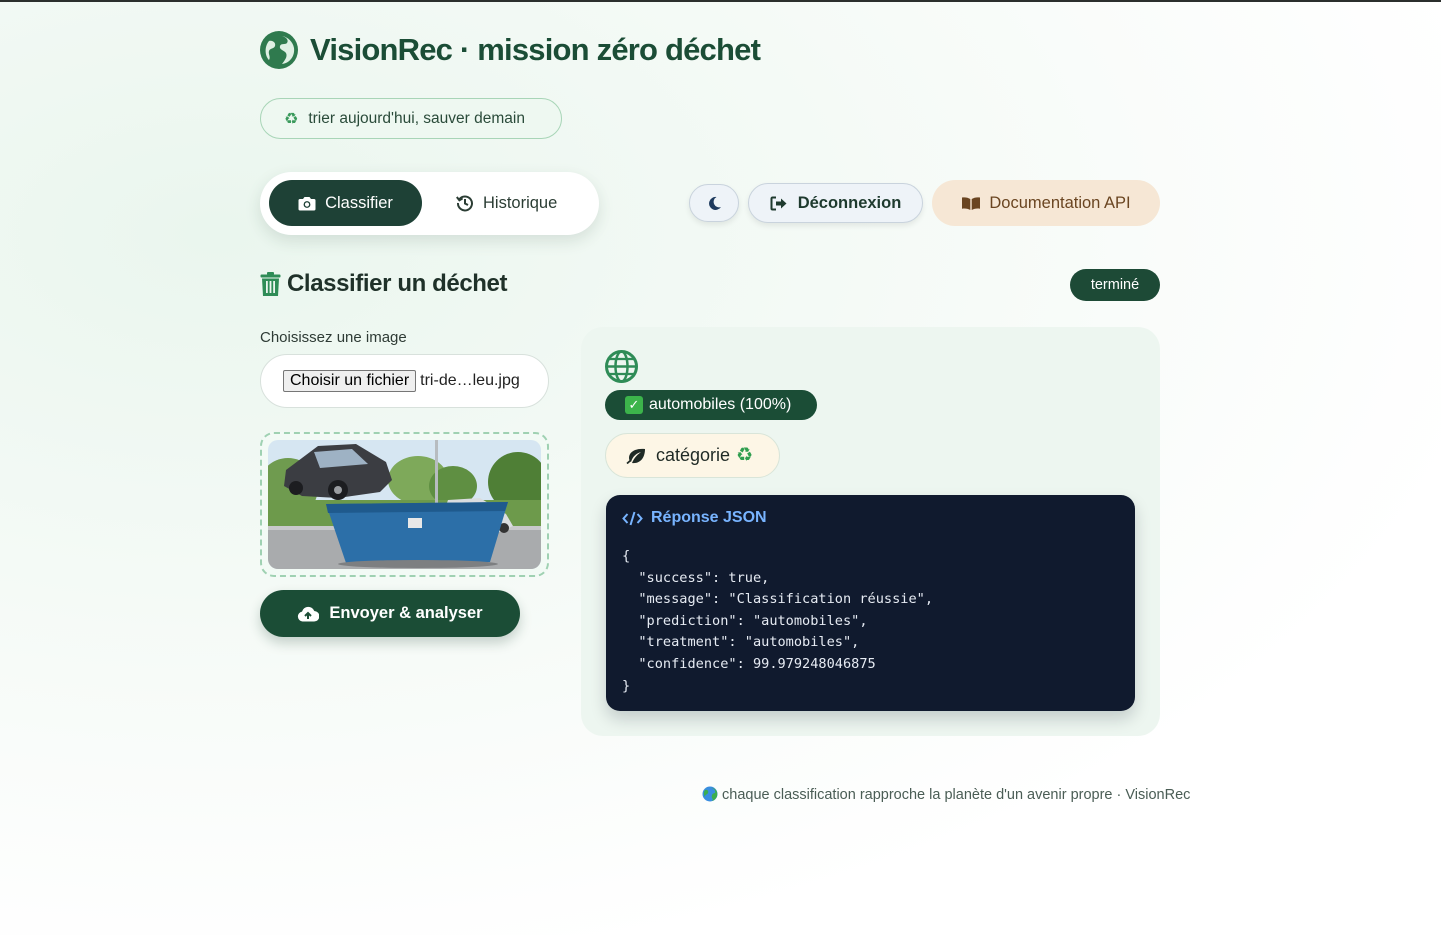 This screenshot has width=1441, height=935. Describe the element at coordinates (464, 203) in the screenshot. I see `history-icon` at that location.